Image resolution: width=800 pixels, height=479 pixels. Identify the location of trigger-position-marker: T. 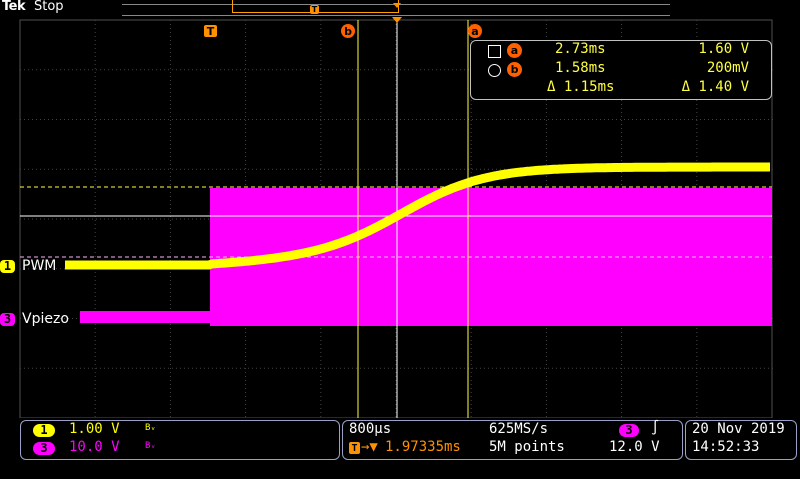
(210, 31).